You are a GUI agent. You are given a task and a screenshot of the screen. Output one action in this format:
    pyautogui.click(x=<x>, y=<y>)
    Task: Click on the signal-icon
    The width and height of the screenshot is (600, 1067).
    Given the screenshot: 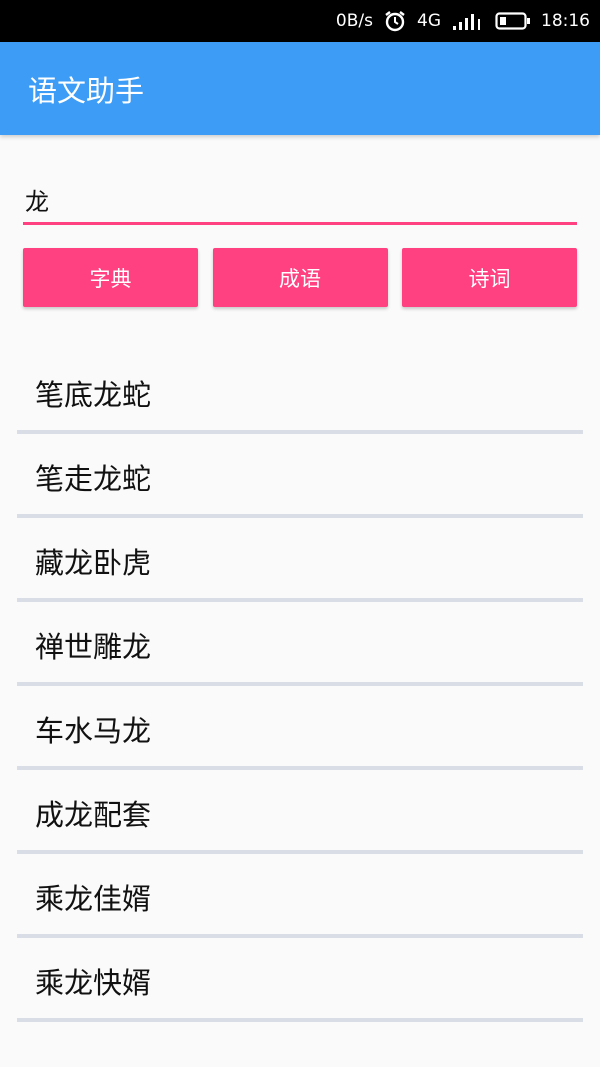 What is the action you would take?
    pyautogui.click(x=468, y=21)
    